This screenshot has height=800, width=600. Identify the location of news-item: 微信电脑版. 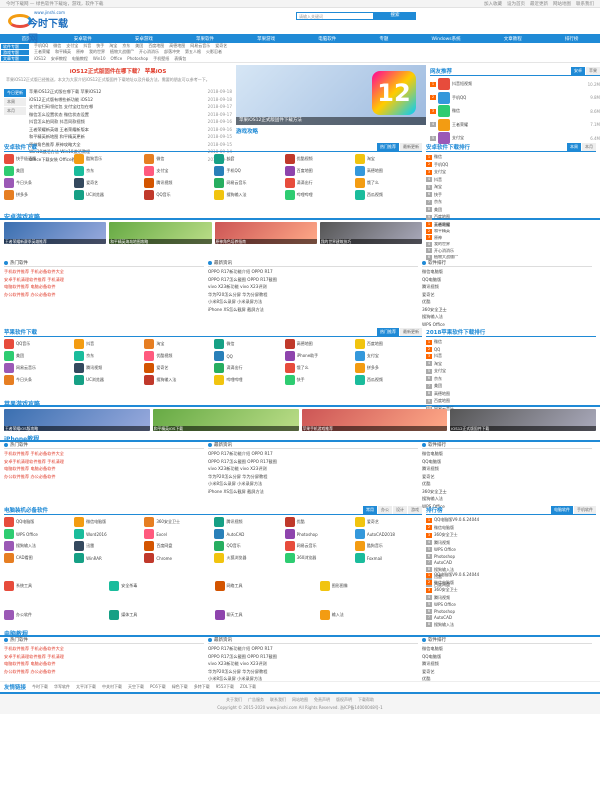
(507, 272).